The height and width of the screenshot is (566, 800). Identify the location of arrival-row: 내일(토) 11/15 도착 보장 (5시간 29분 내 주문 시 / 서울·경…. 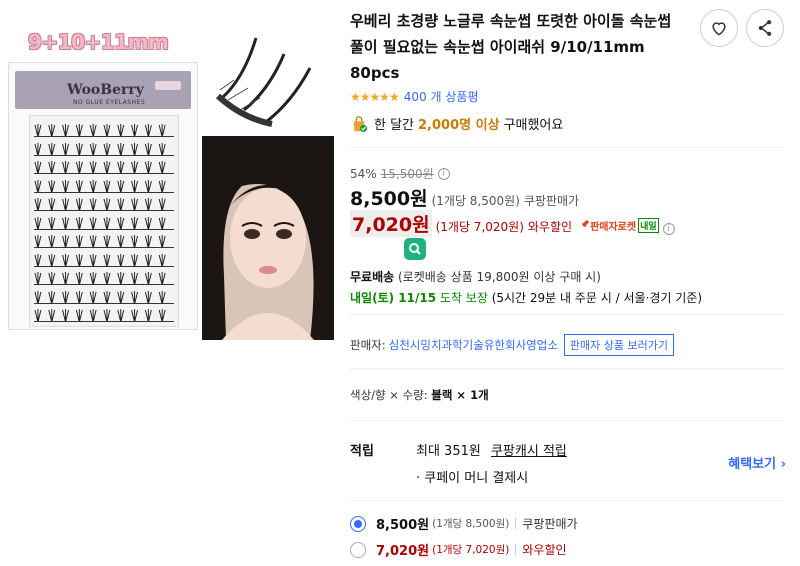
(526, 297).